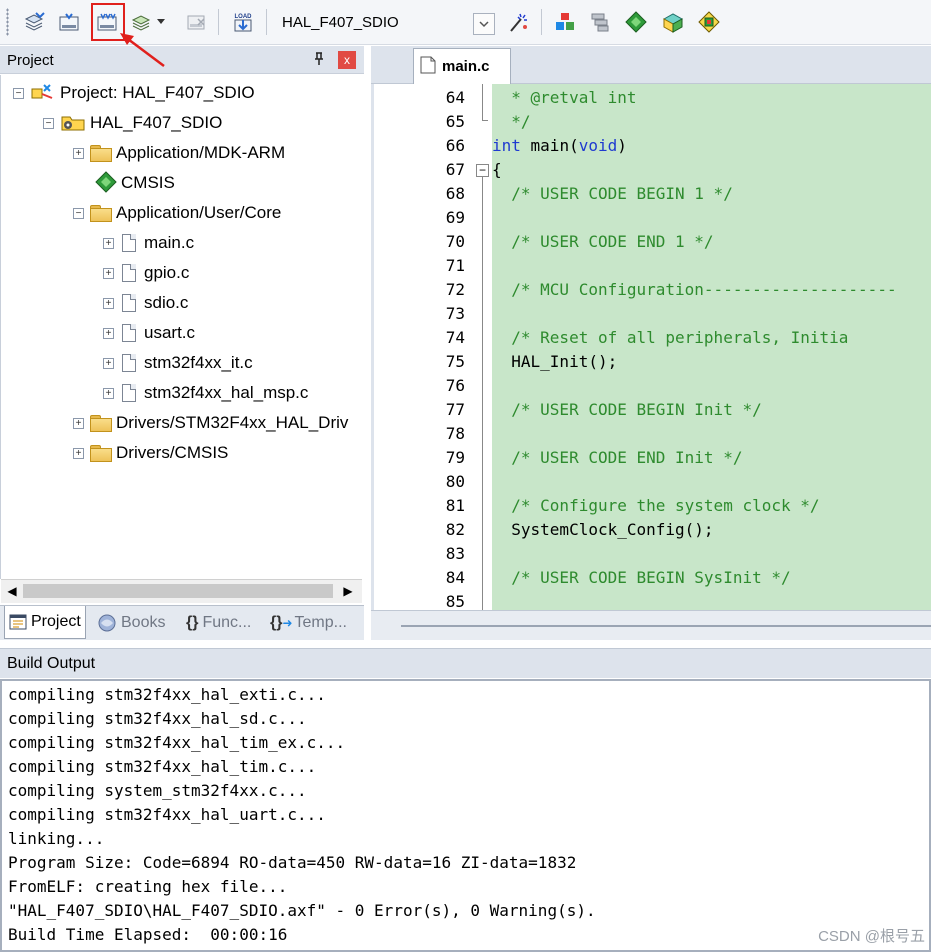 The image size is (931, 952). I want to click on translate-icon, so click(34, 21).